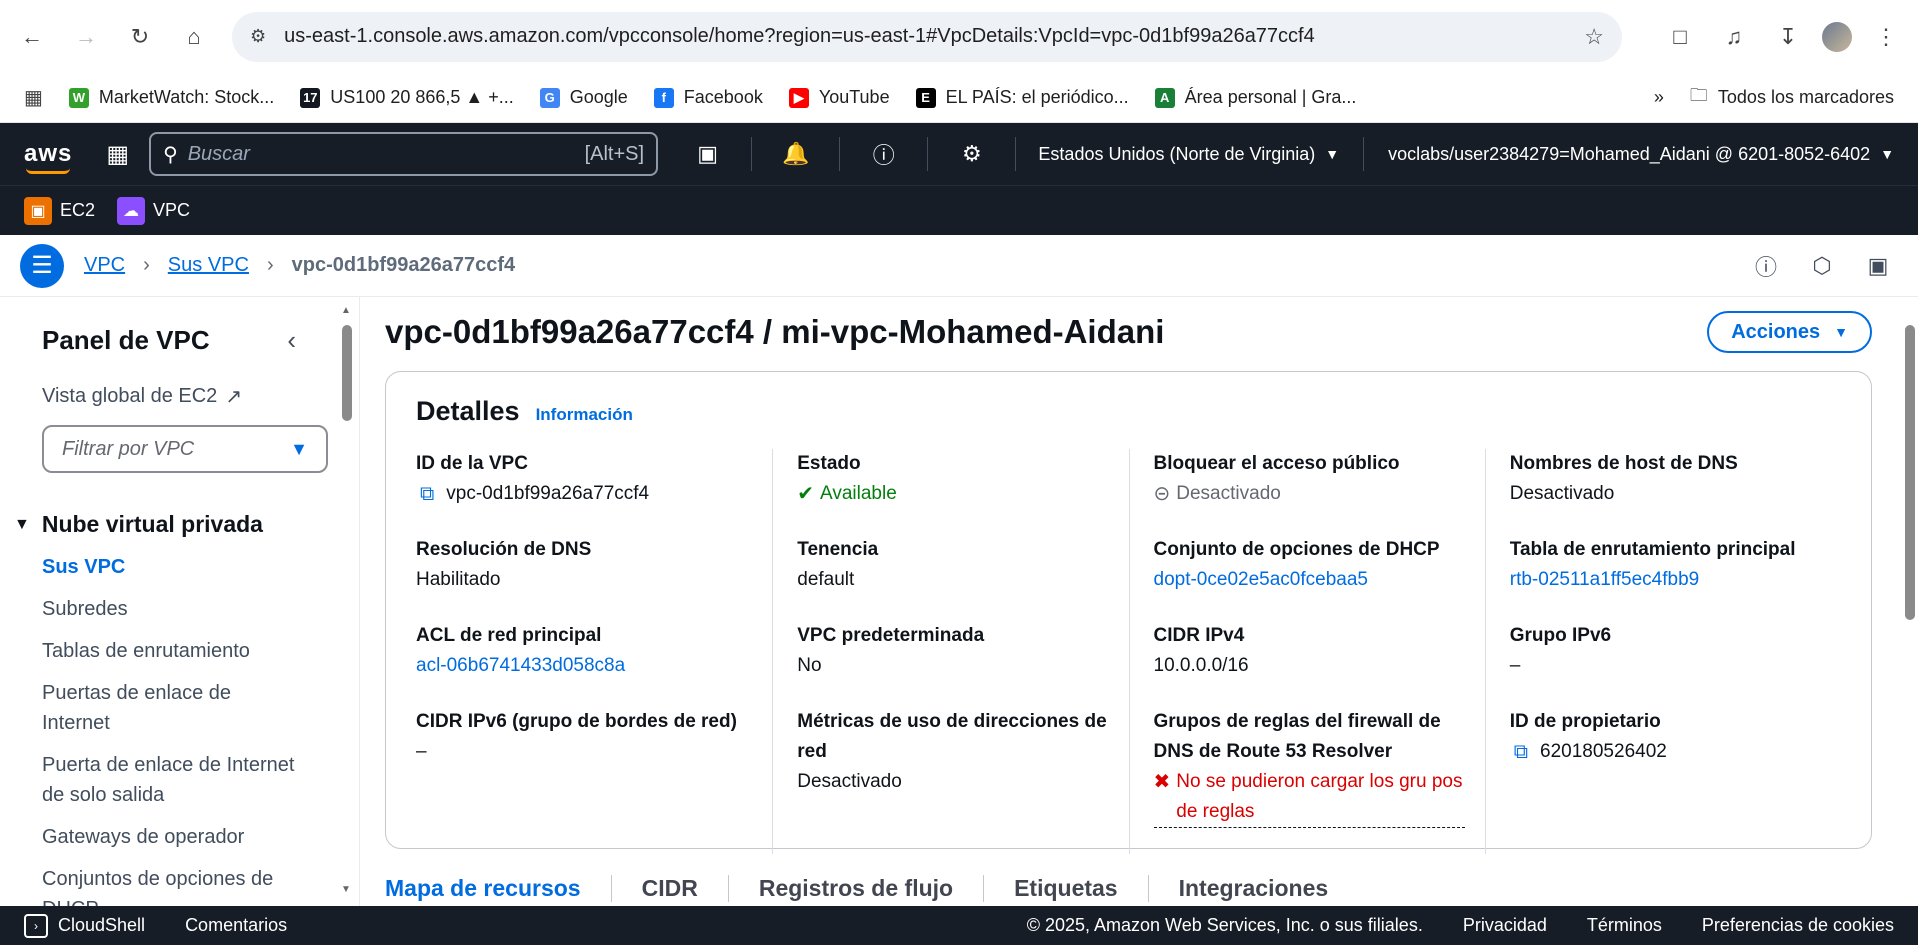 The image size is (1918, 945). What do you see at coordinates (171, 708) in the screenshot?
I see `sidebar-item: Puertas de enlace de Internet` at bounding box center [171, 708].